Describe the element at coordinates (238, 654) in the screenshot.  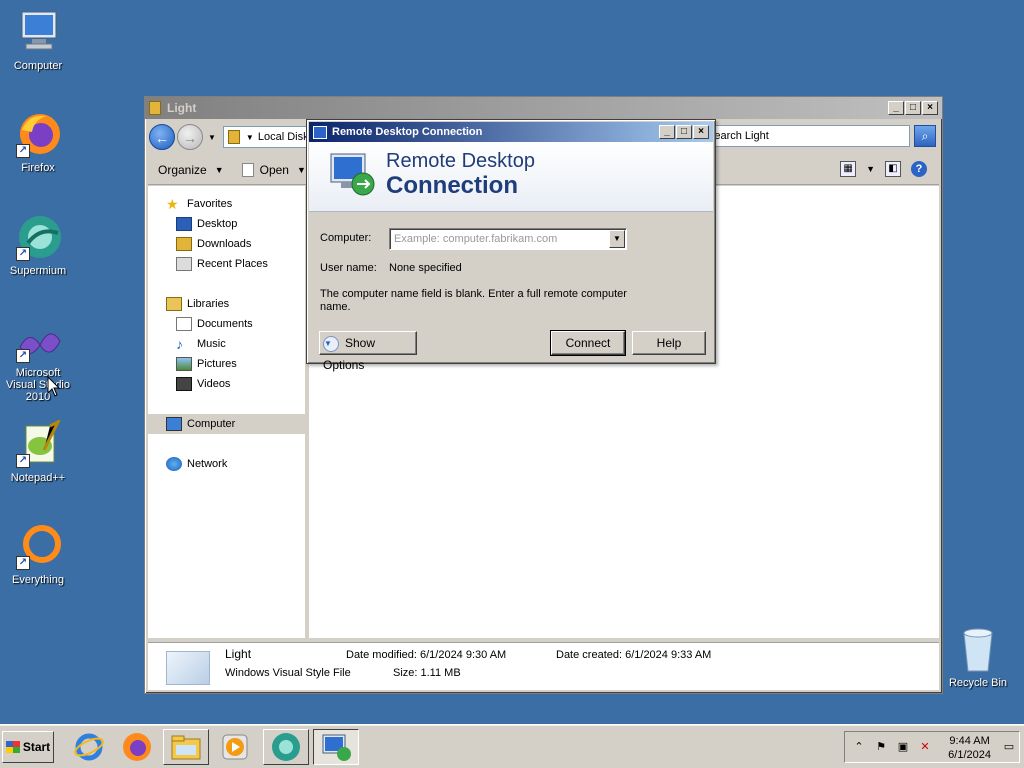
I see `details-filename: Light` at that location.